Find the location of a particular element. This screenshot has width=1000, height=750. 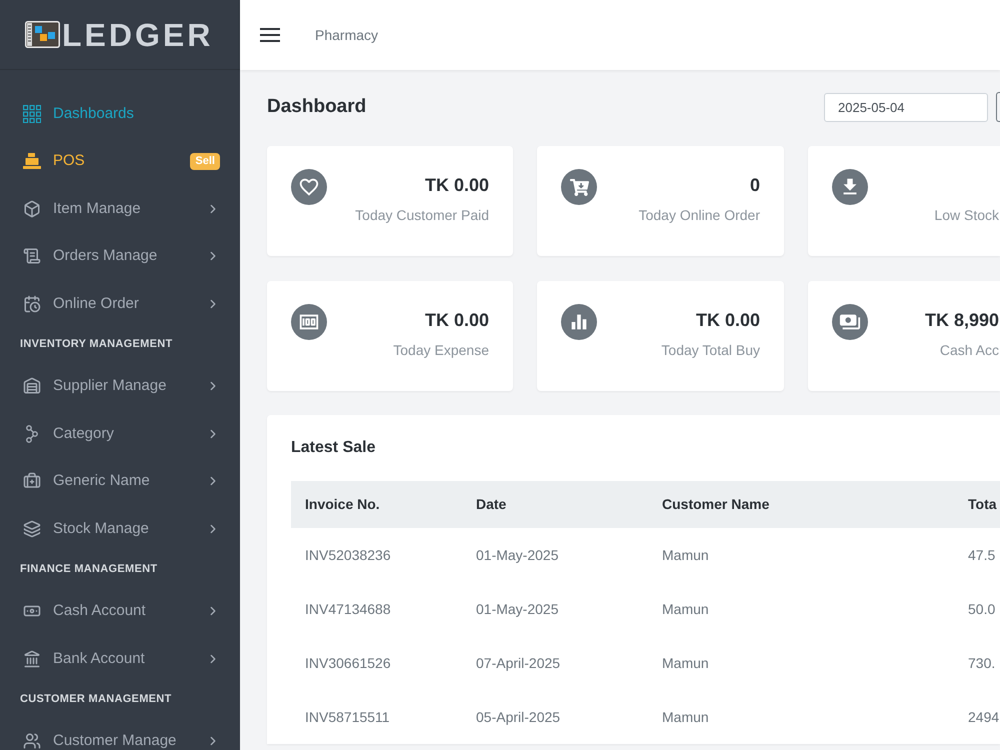

menu-icon is located at coordinates (270, 35).